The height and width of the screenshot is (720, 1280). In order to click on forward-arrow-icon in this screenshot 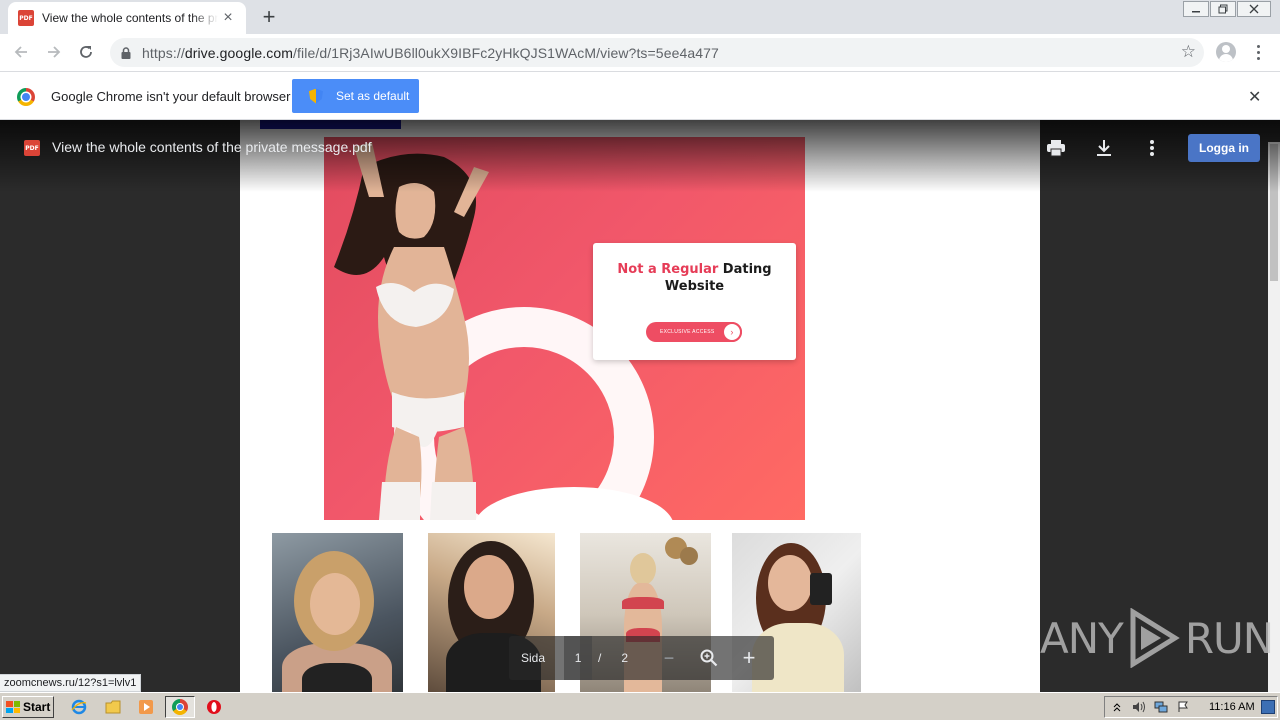, I will do `click(54, 52)`.